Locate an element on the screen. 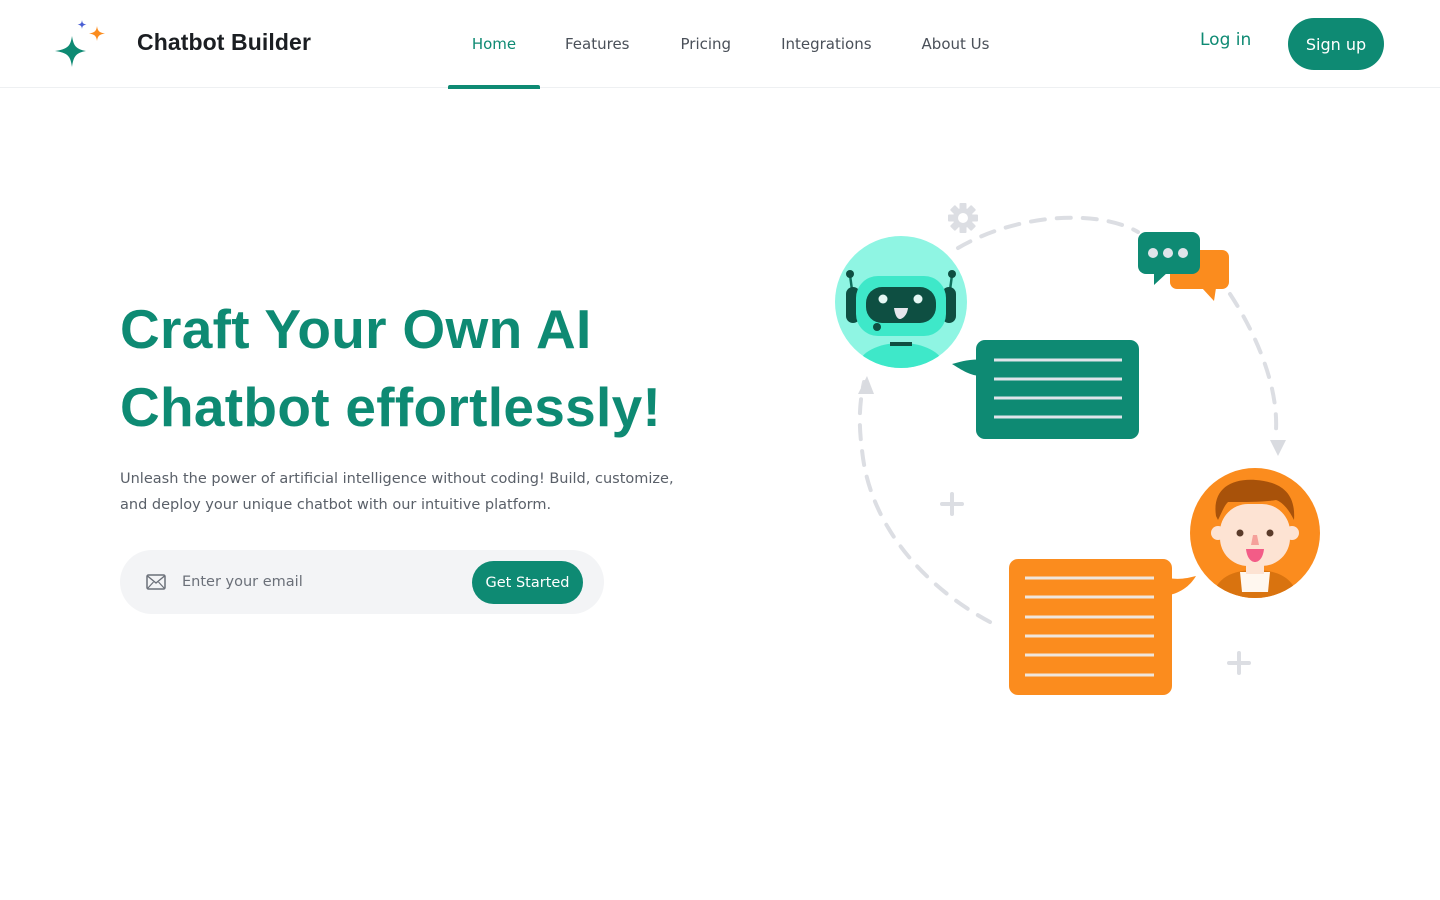 The image size is (1440, 900). mail-icon is located at coordinates (156, 582).